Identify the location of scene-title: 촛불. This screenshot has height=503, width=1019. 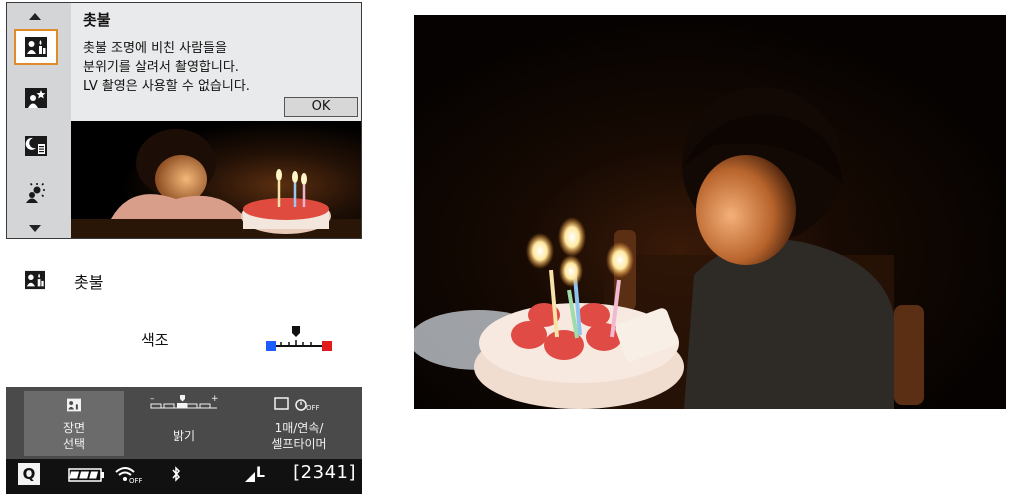
(97, 20).